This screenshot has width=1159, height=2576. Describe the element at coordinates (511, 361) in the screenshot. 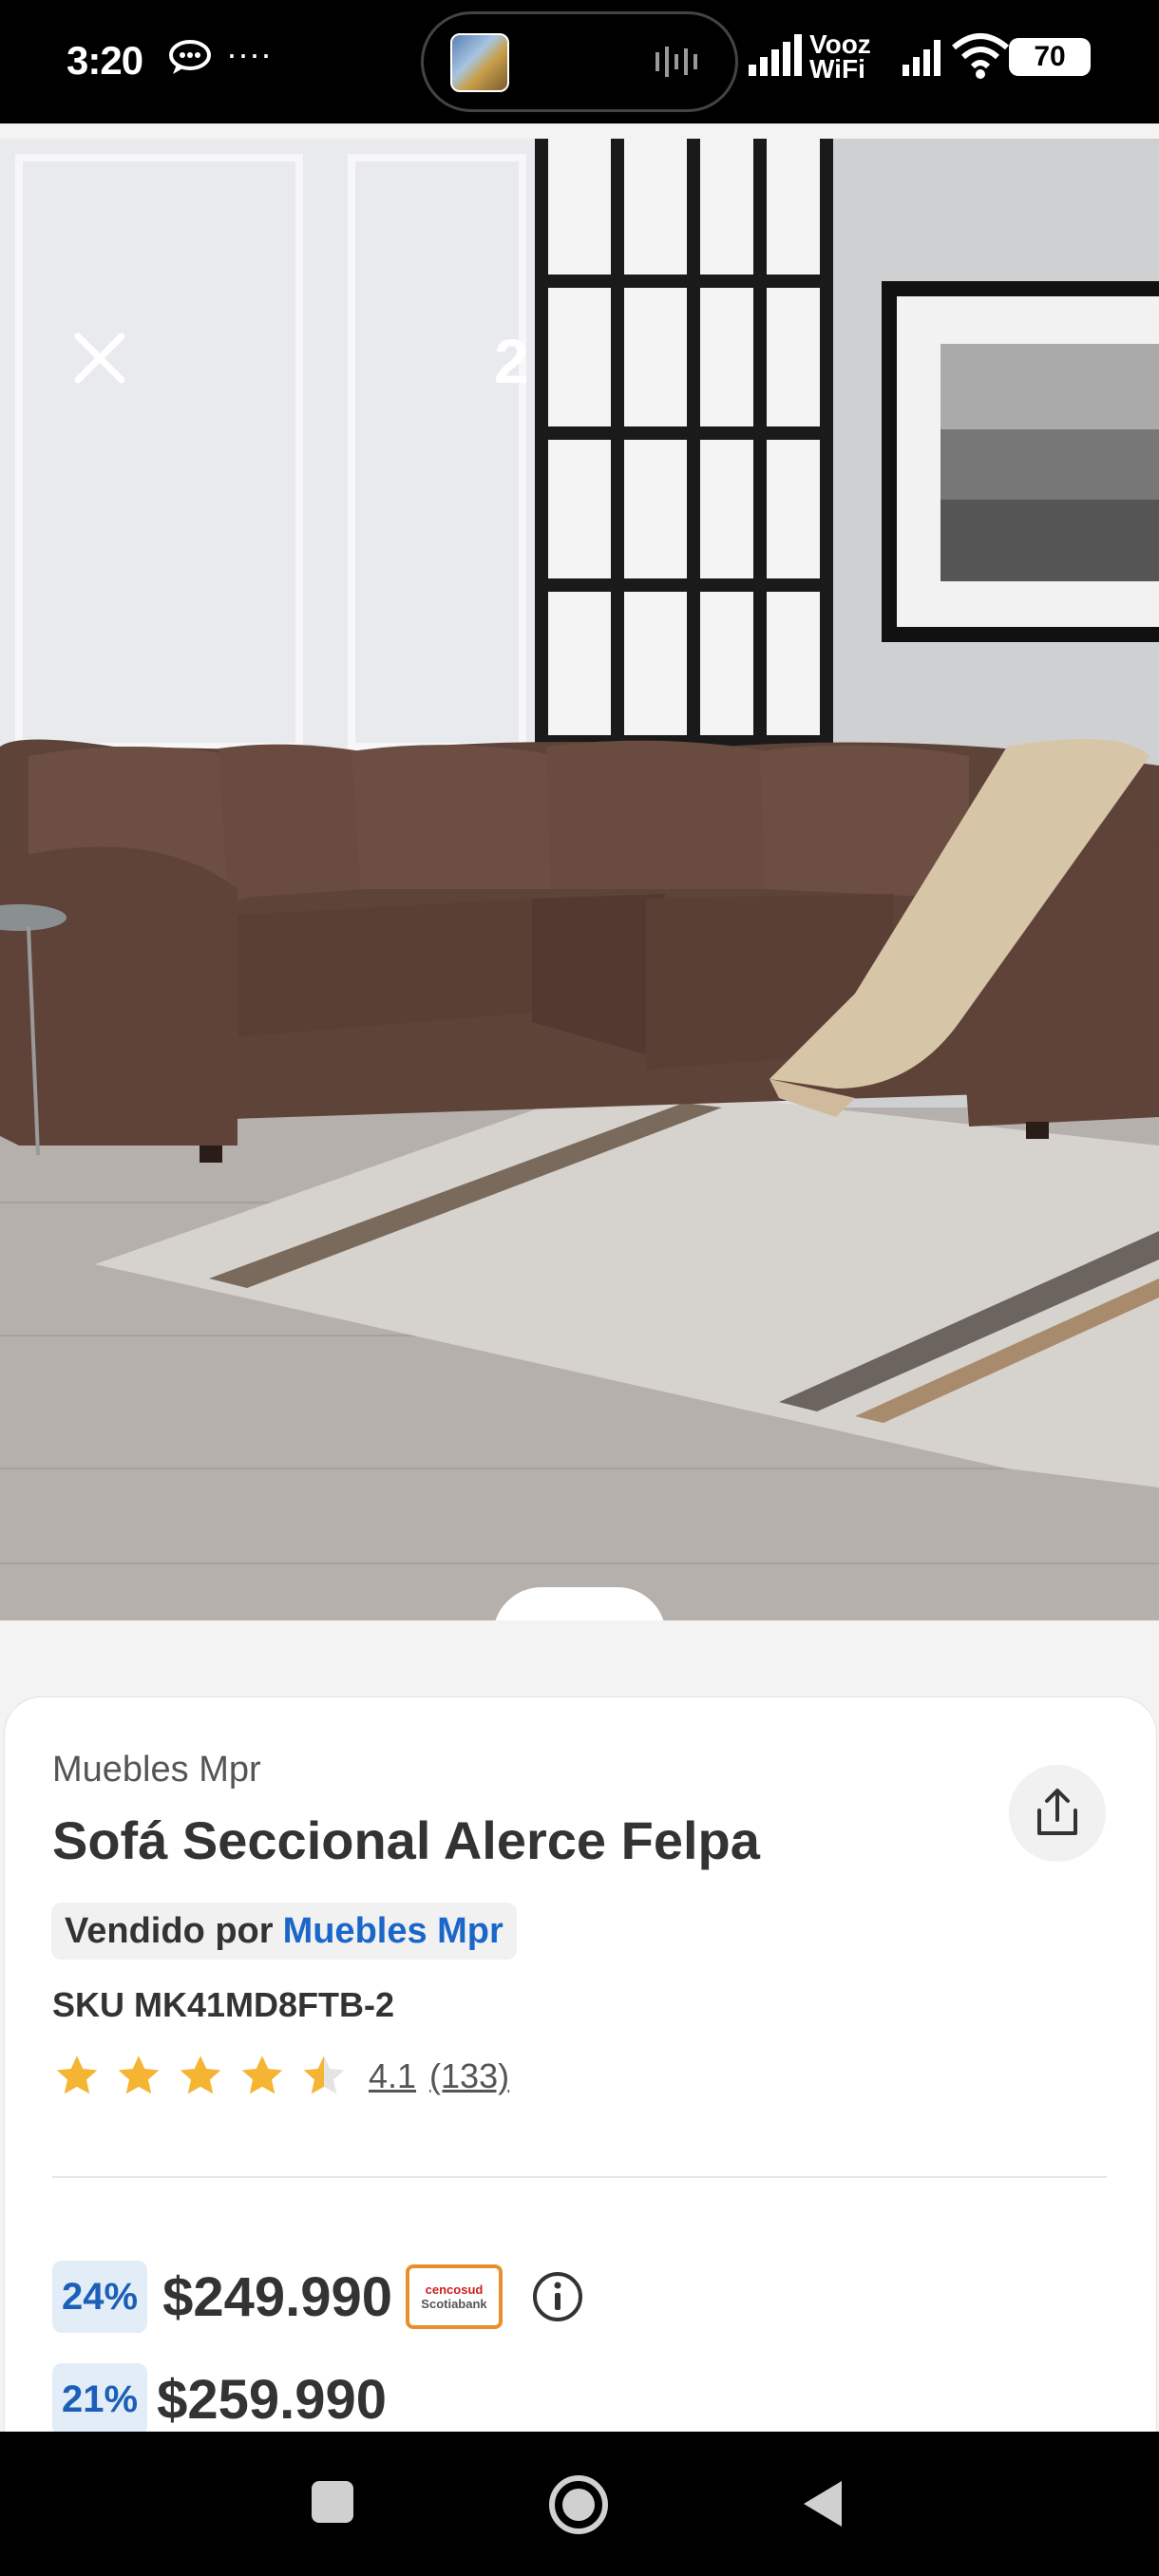

I see `gallery-title: 2` at that location.